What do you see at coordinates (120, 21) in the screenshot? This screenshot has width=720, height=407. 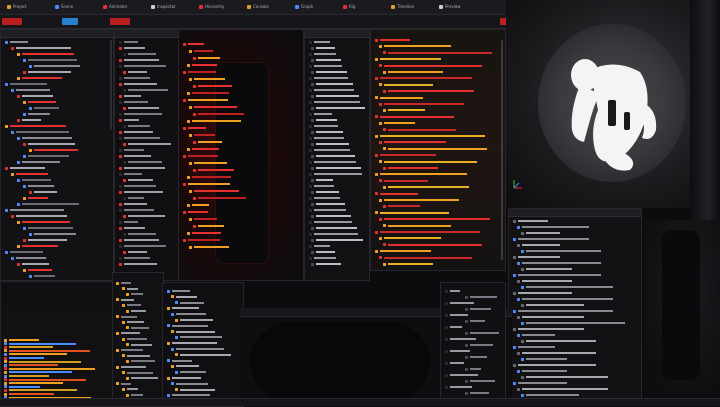 I see `stop-button` at bounding box center [120, 21].